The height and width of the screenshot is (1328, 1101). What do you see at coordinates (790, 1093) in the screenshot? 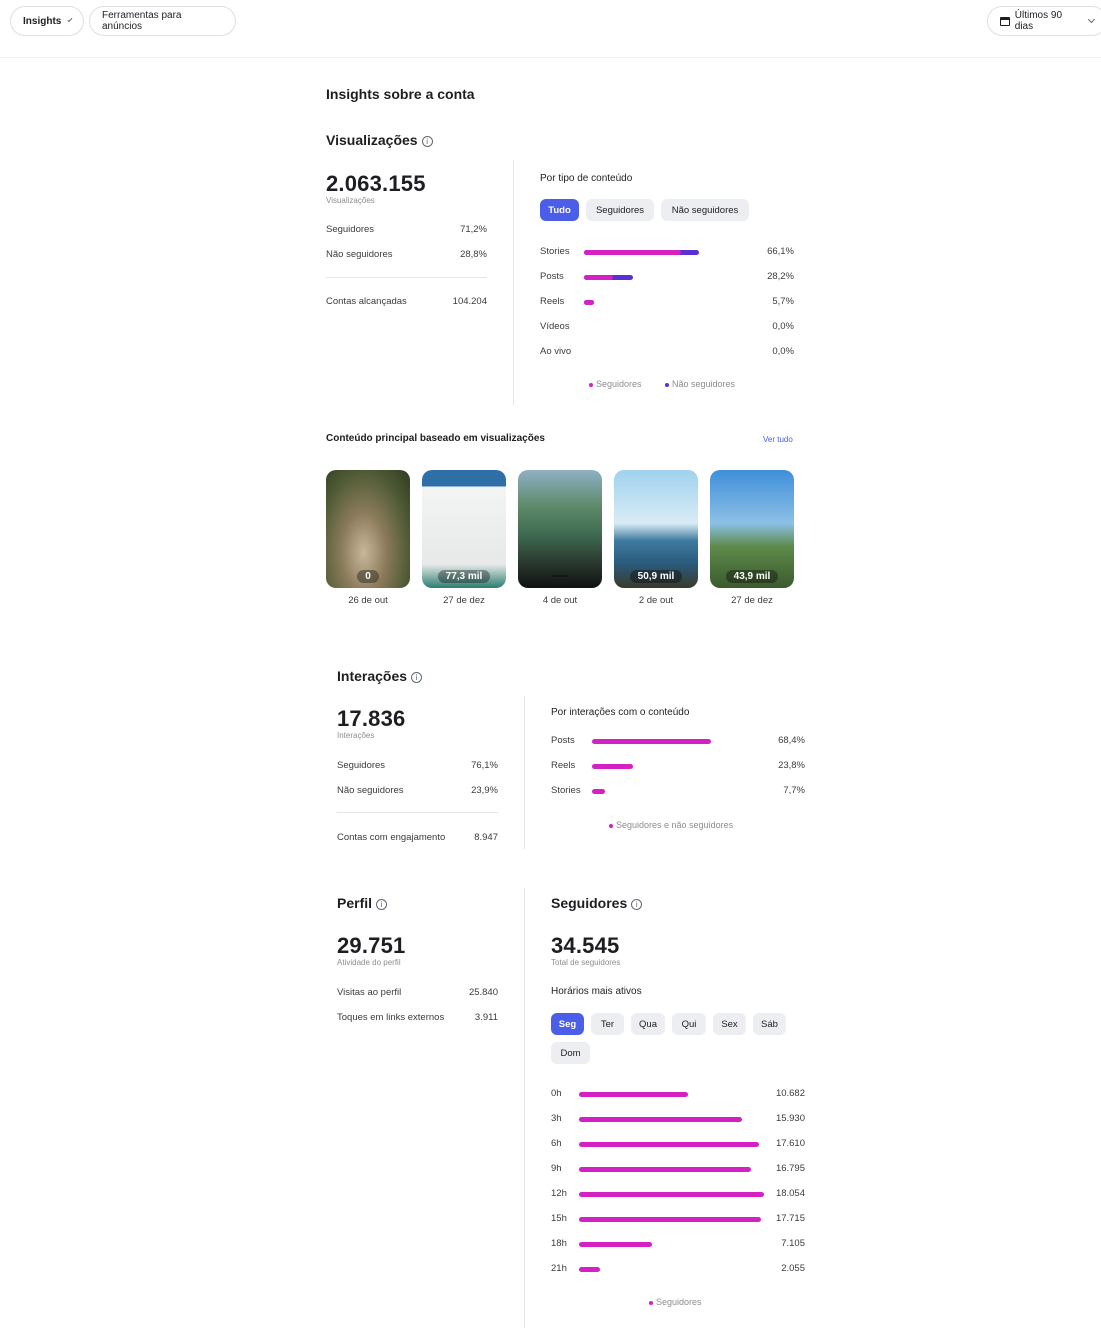
I see `hour-value: 10.682` at bounding box center [790, 1093].